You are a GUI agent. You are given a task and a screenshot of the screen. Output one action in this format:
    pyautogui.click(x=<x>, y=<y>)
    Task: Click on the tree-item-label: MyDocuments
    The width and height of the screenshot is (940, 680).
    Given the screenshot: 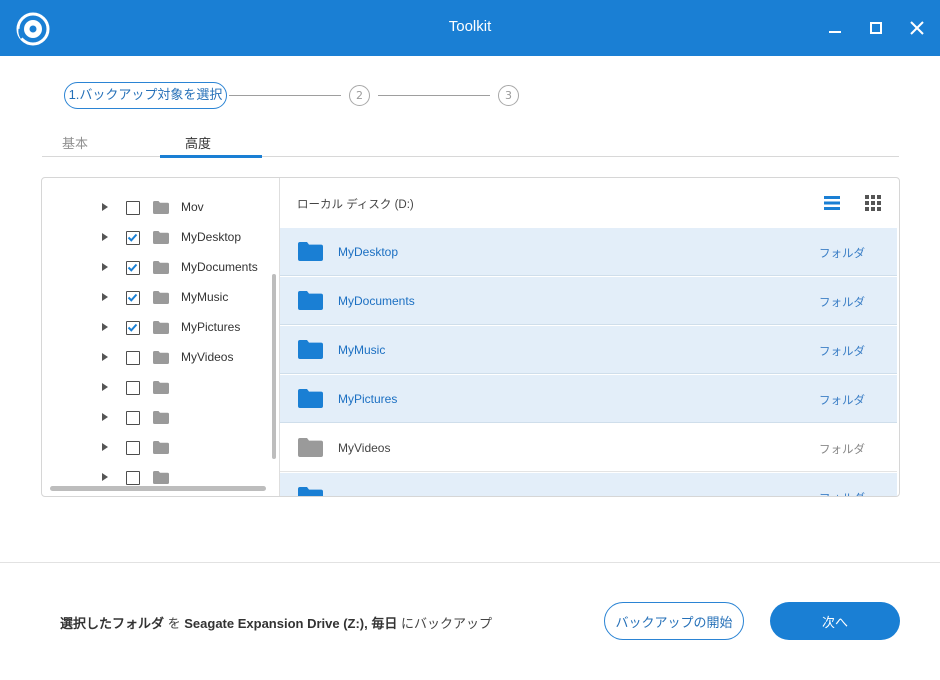 What is the action you would take?
    pyautogui.click(x=219, y=267)
    